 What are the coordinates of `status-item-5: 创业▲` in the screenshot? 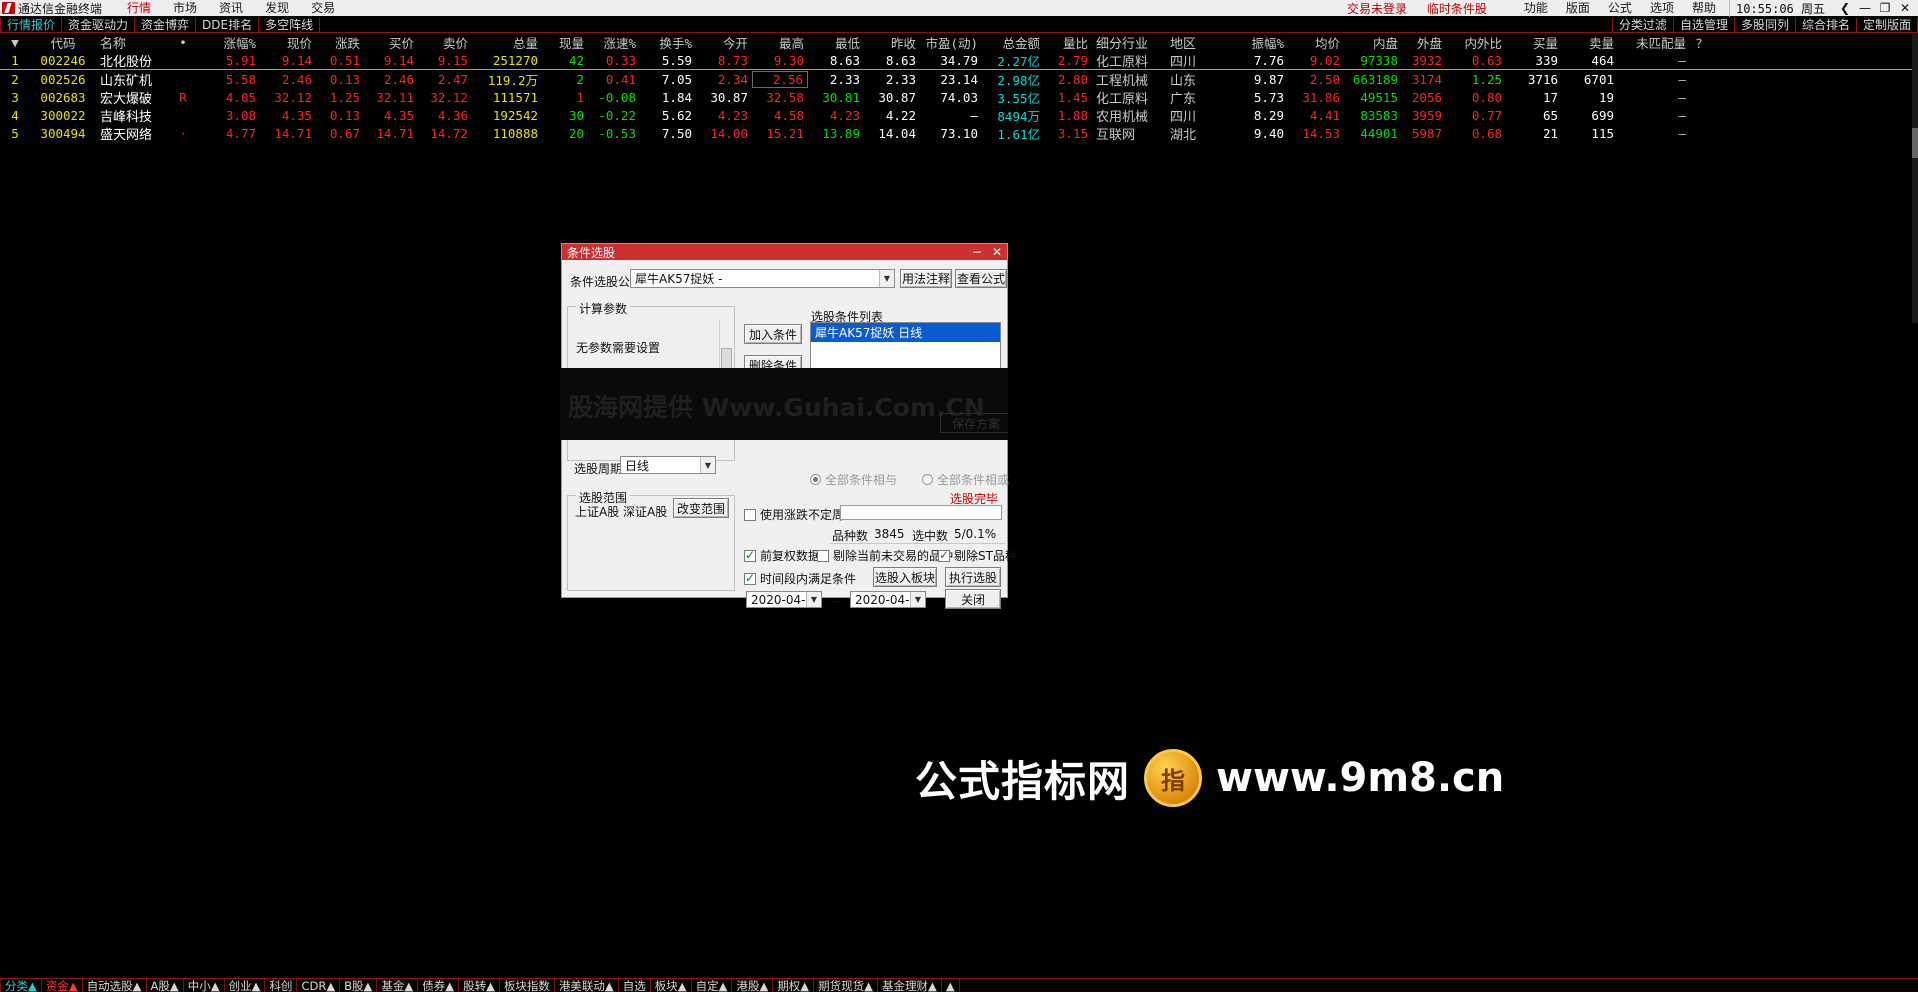 It's located at (245, 985).